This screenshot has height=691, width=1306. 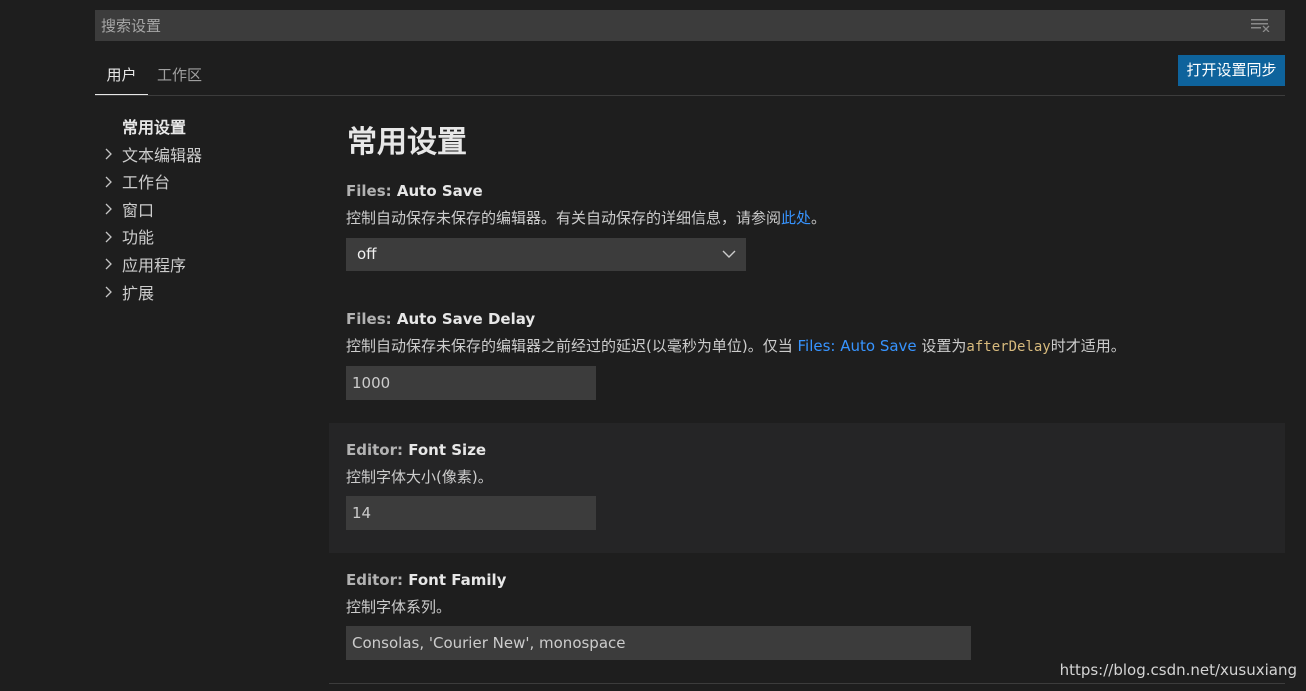 I want to click on row-divider, so click(x=807, y=683).